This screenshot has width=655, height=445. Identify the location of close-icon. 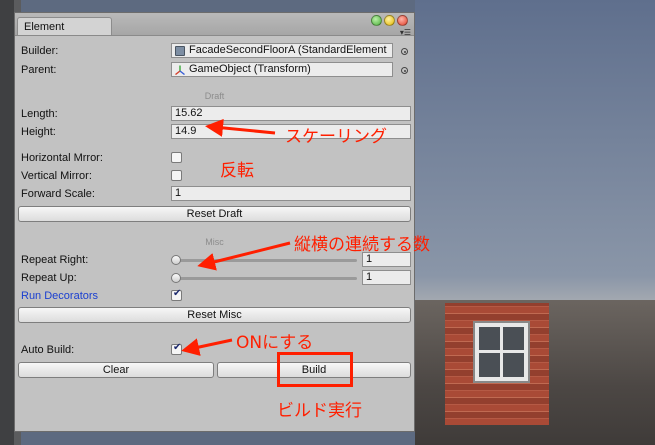
(402, 20).